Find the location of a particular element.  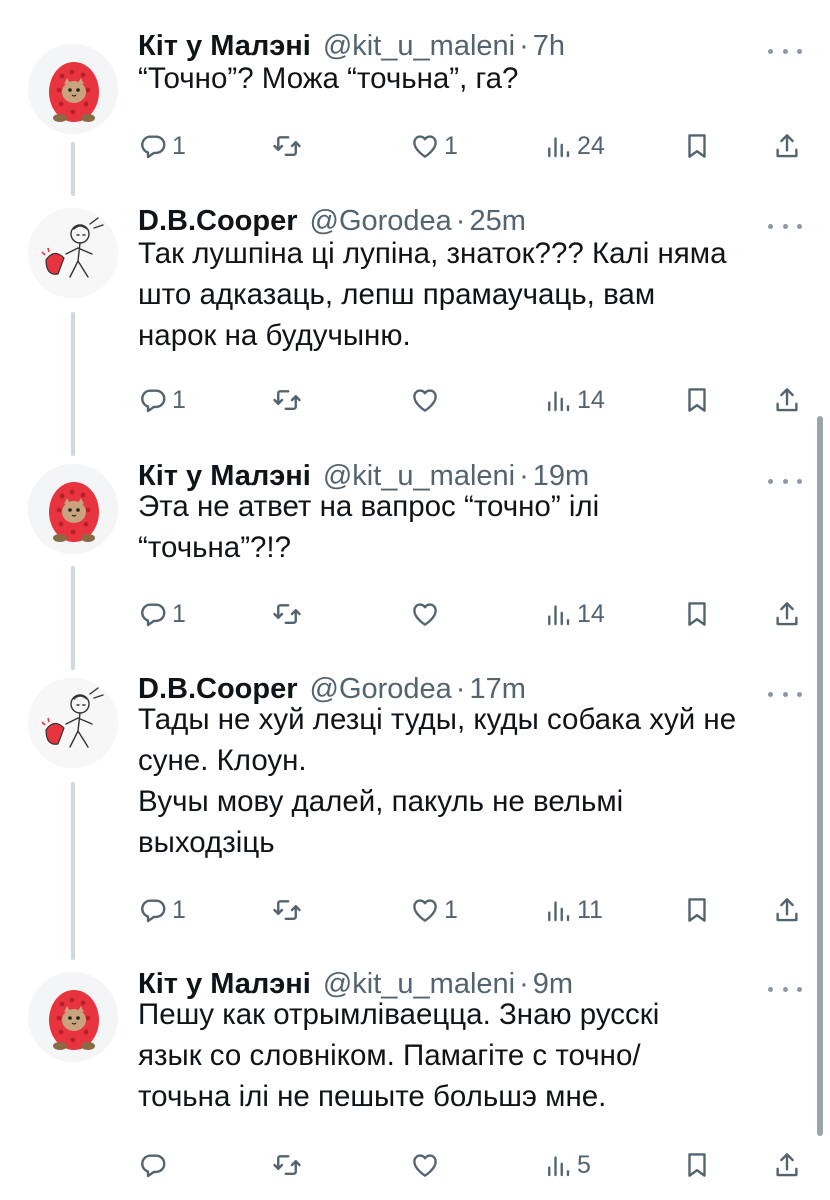

tweet-text-line: нарок на будучыню. is located at coordinates (274, 335).